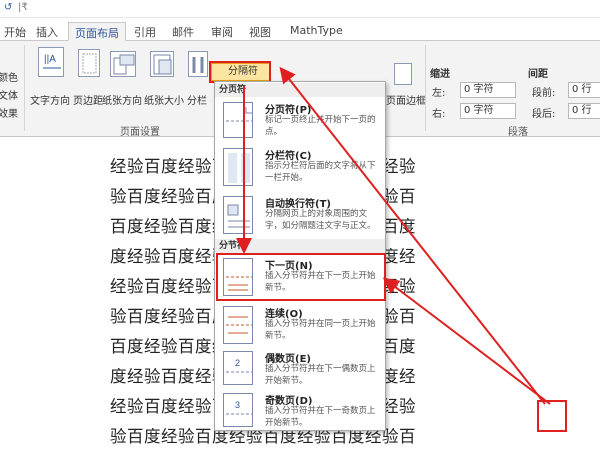  I want to click on svg-text: 3, so click(237, 405).